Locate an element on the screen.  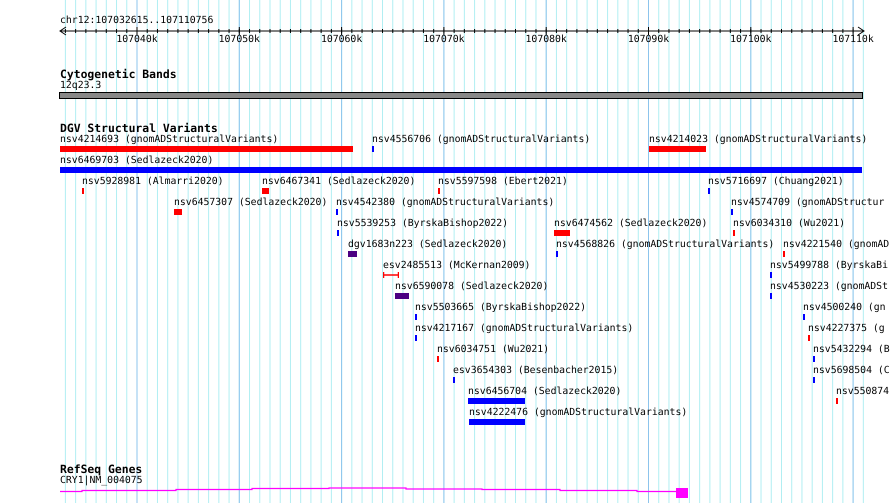
variant-label: nsv5503665 (ByrskaBishop2022) is located at coordinates (500, 308).